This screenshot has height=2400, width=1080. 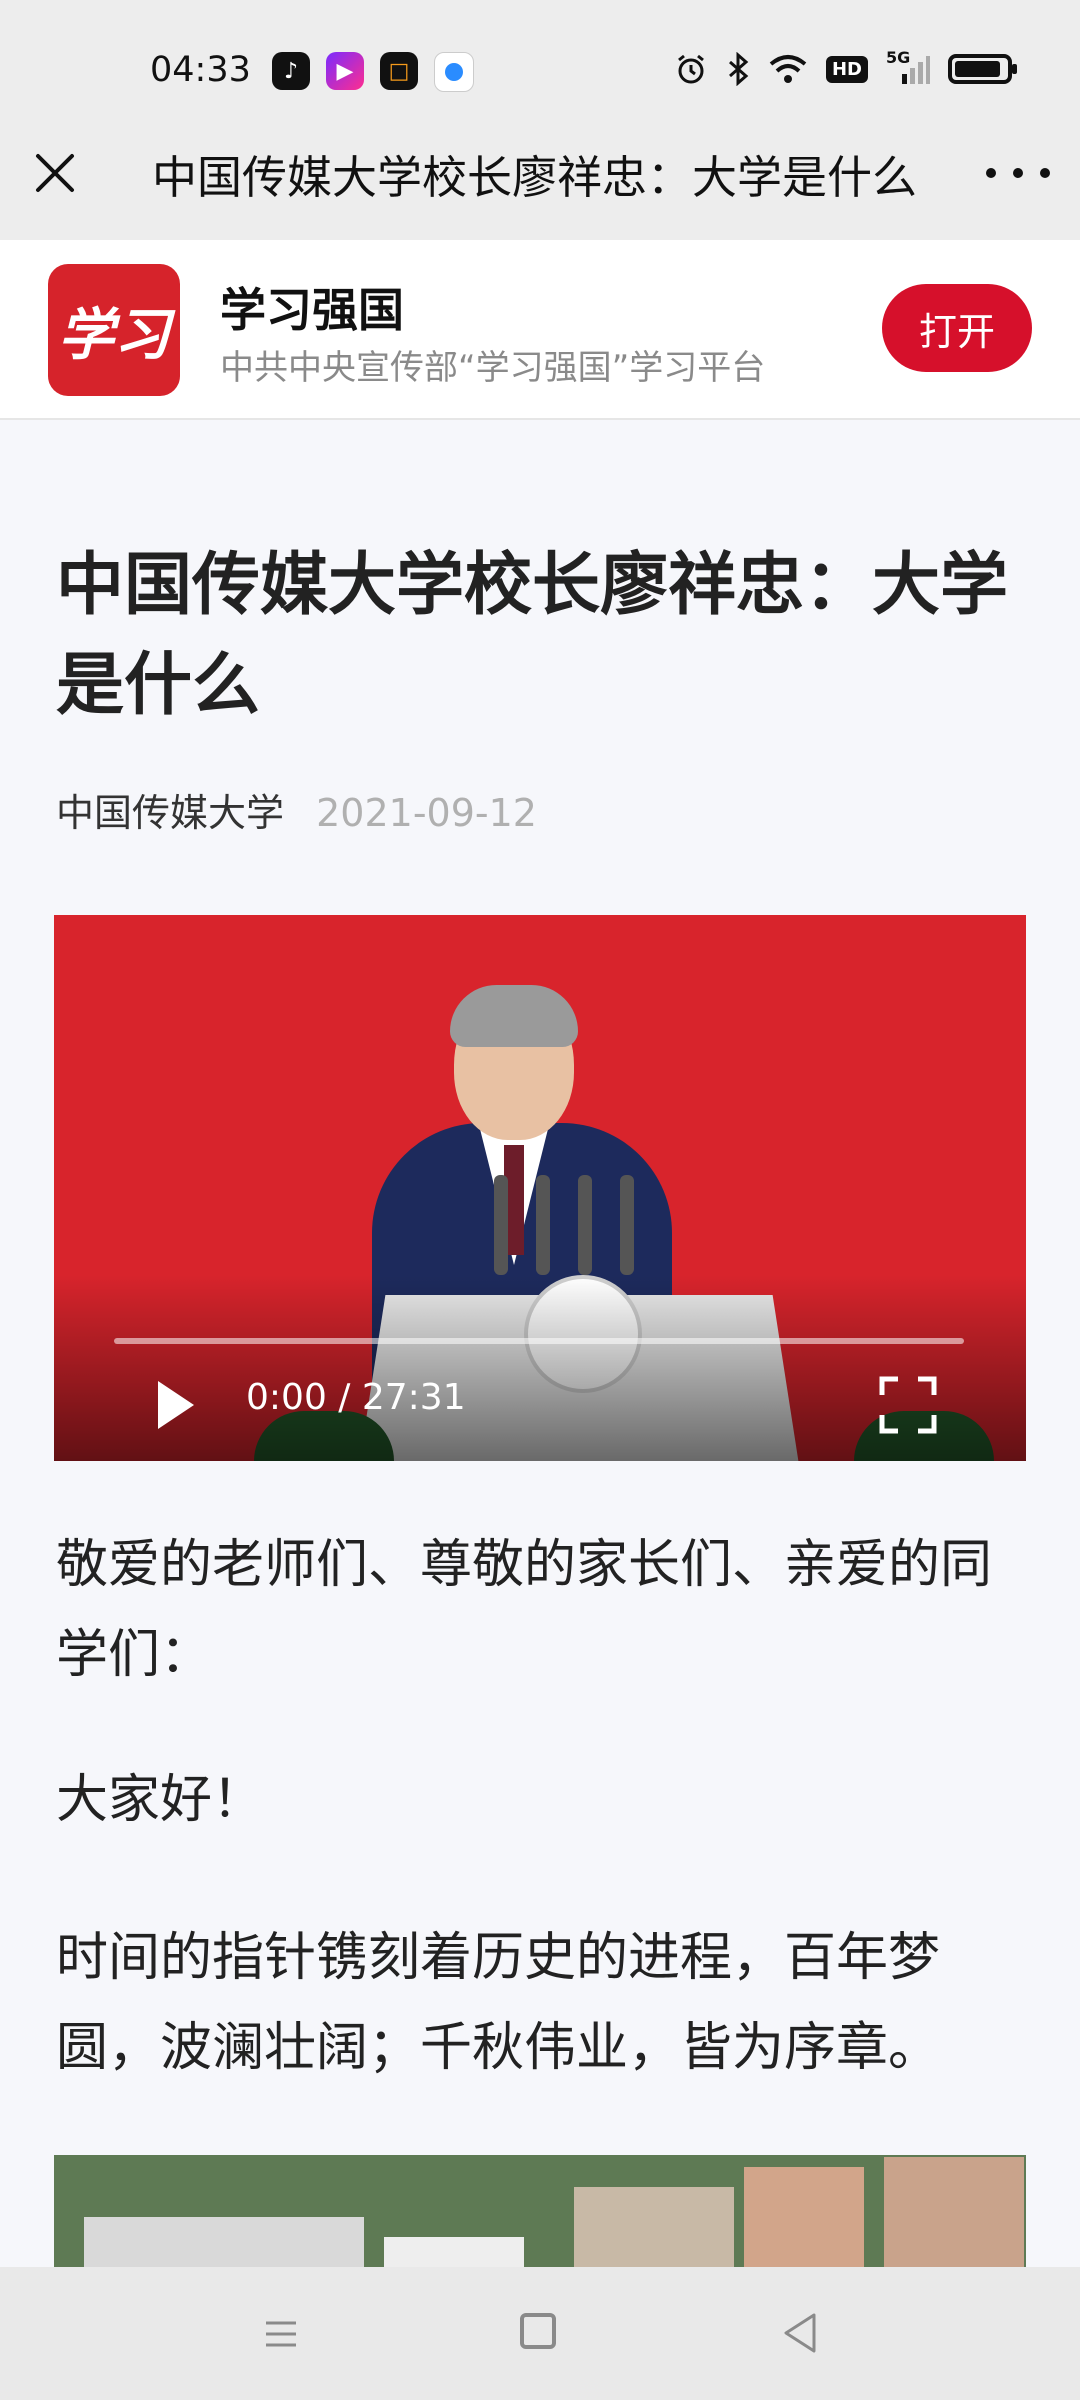 What do you see at coordinates (373, 72) in the screenshot?
I see `status-app-icons: ♪ ▶ □` at bounding box center [373, 72].